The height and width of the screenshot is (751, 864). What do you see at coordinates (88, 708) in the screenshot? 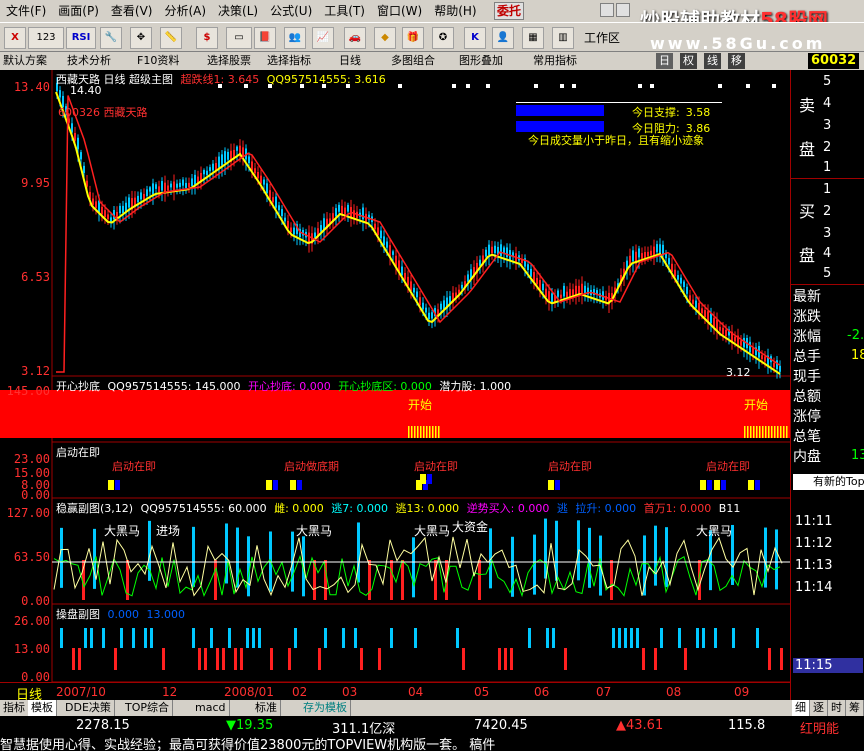
I see `tab-dde: DDE决策` at bounding box center [88, 708].